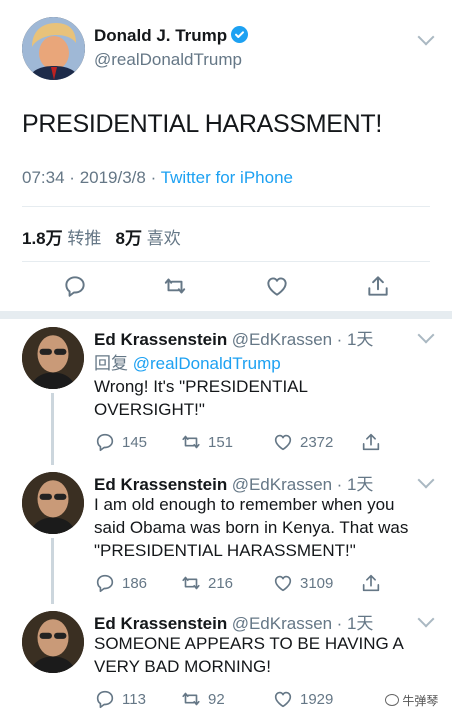 The image size is (452, 716). What do you see at coordinates (168, 60) in the screenshot?
I see `author-handle: @realDonaldTrump` at bounding box center [168, 60].